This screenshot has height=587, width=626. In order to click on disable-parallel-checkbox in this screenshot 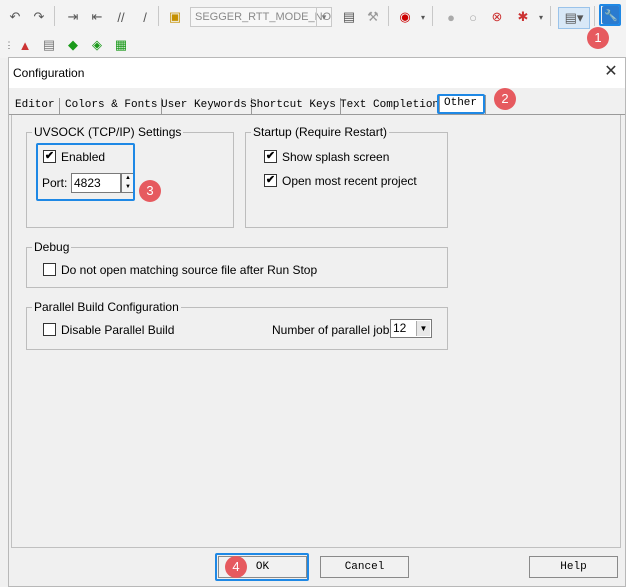, I will do `click(49, 329)`.